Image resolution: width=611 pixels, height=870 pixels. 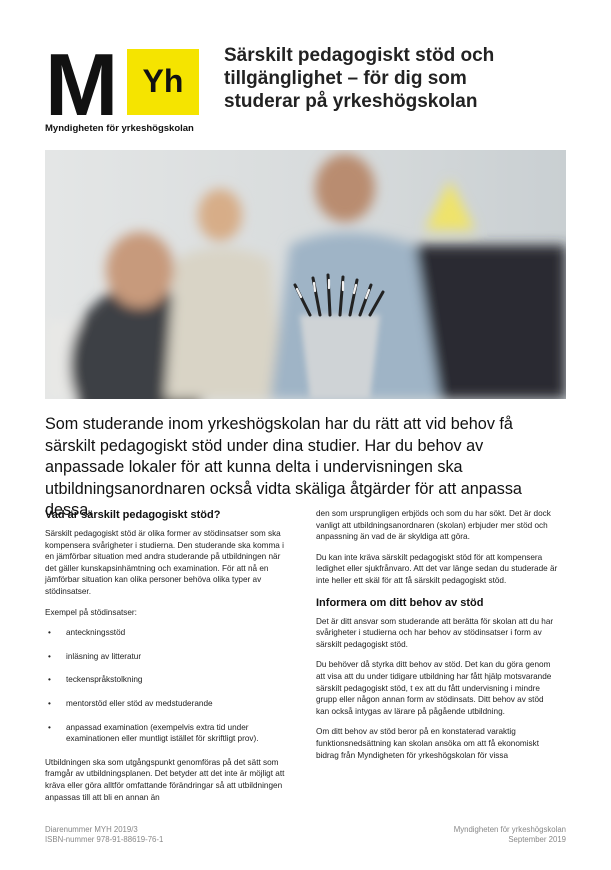 I want to click on list-item: • inläsning av litteratur, so click(x=95, y=656).